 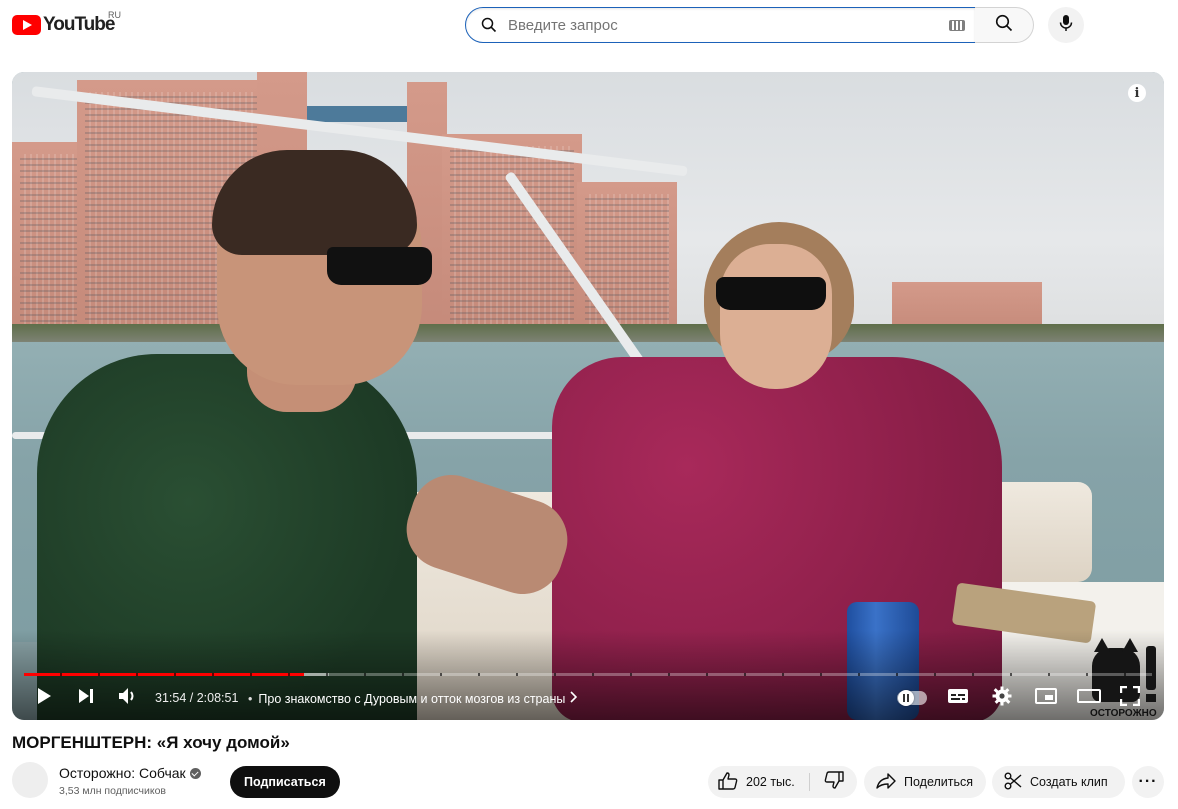 What do you see at coordinates (728, 782) in the screenshot?
I see `thumbs-up-icon` at bounding box center [728, 782].